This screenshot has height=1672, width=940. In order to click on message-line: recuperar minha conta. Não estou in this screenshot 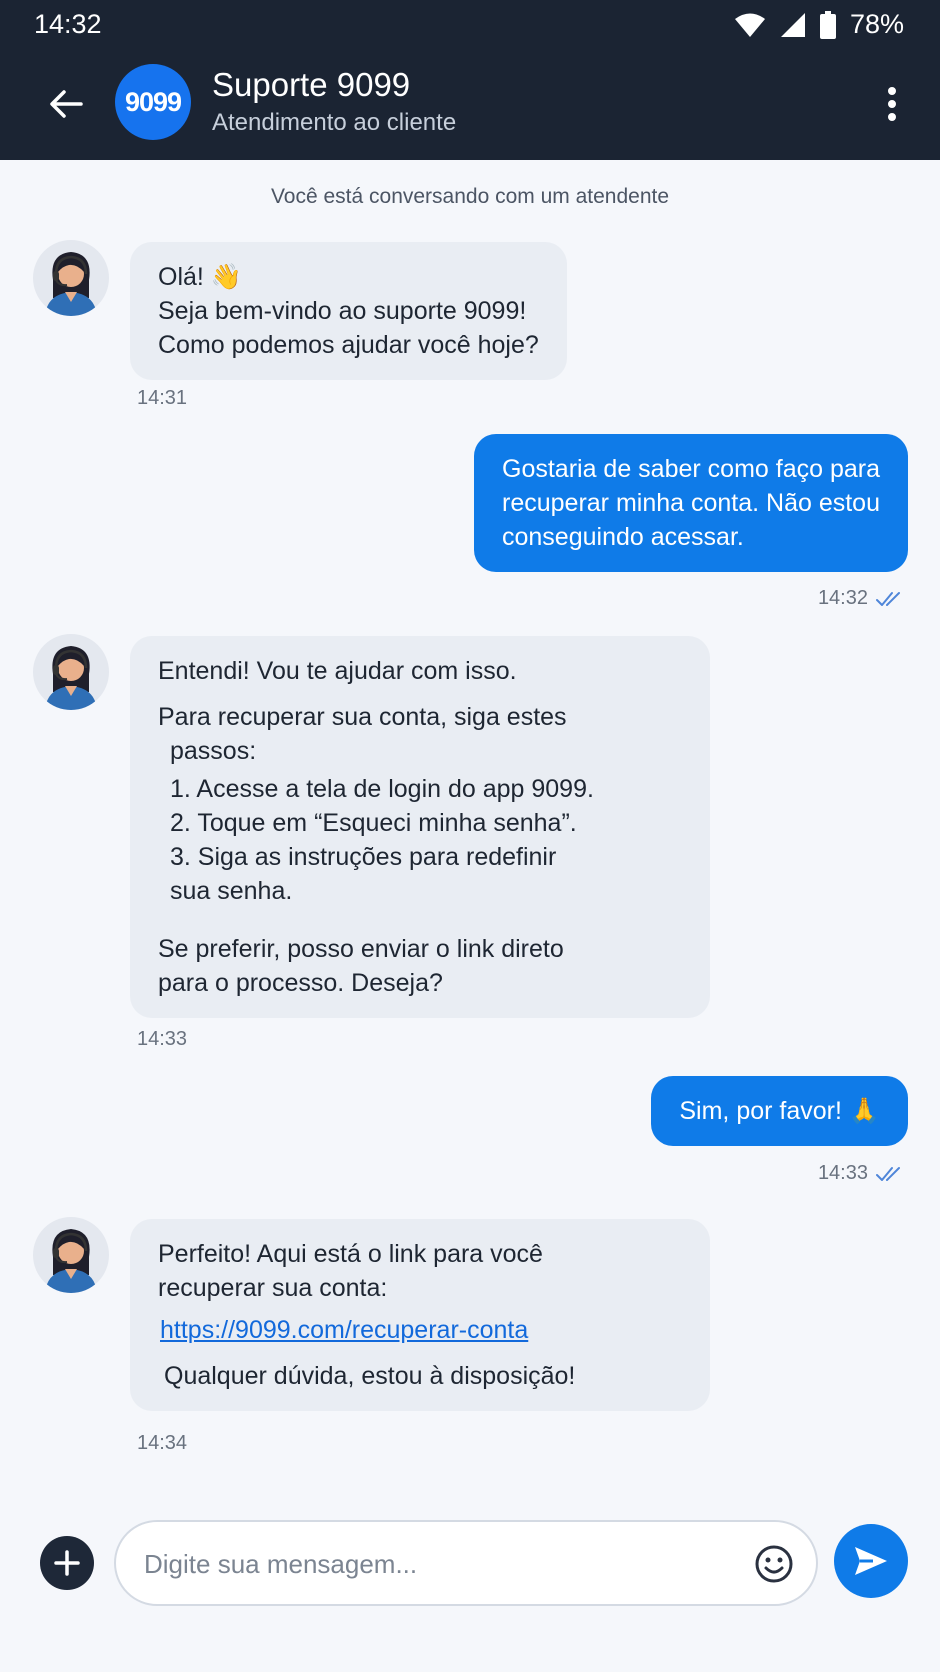, I will do `click(691, 503)`.